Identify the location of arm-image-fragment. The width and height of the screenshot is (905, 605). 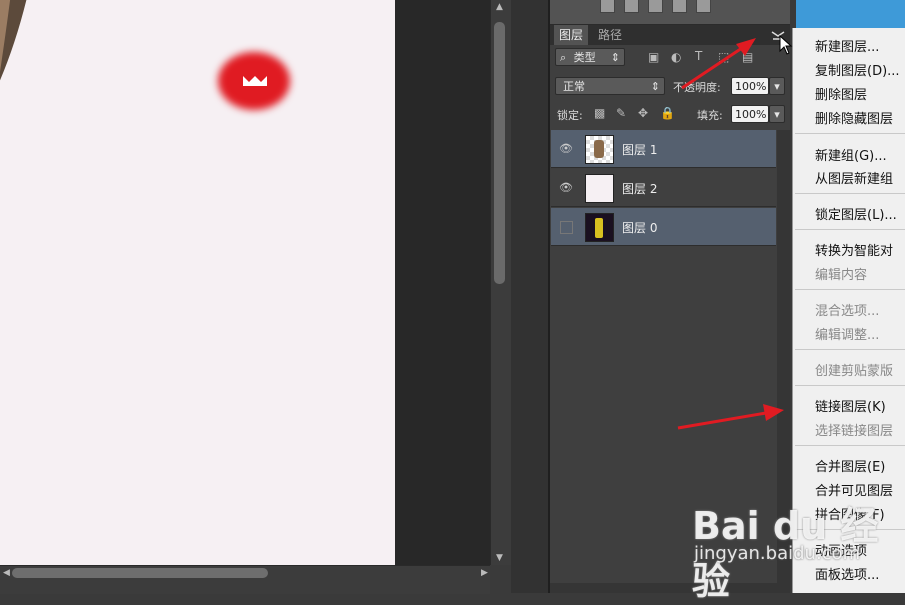
(13, 40).